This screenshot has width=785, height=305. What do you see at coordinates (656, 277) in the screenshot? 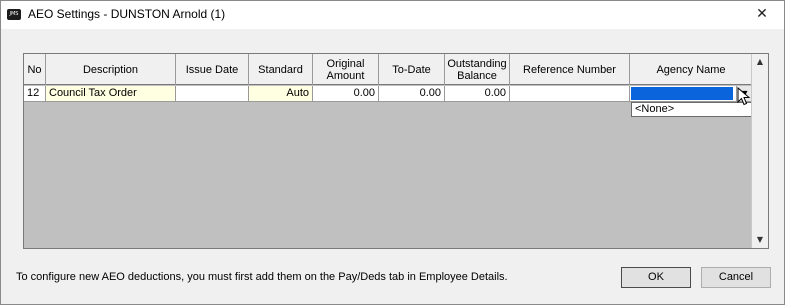
I see `ok-button: OK` at bounding box center [656, 277].